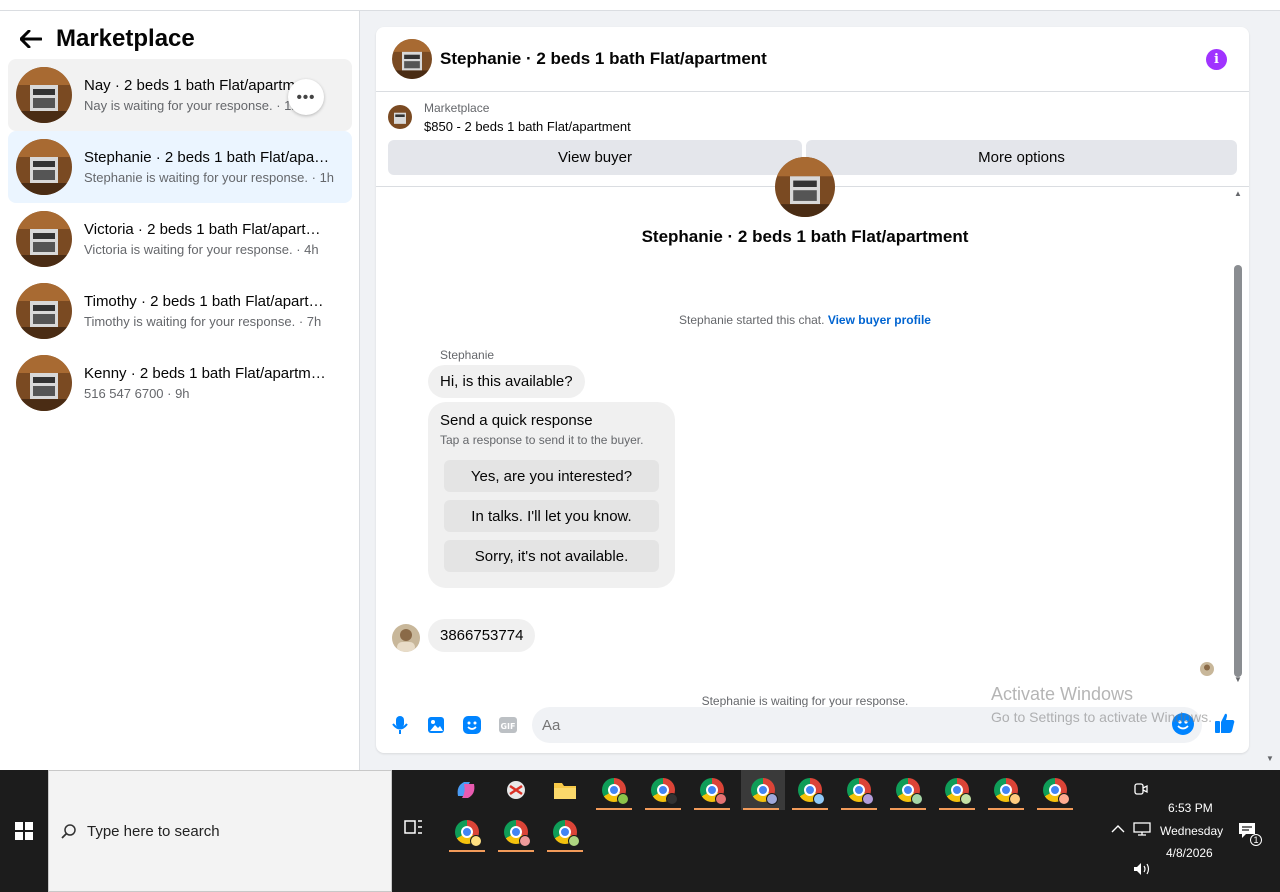 This screenshot has width=1280, height=892. I want to click on chrome-profile-1-icon, so click(614, 790).